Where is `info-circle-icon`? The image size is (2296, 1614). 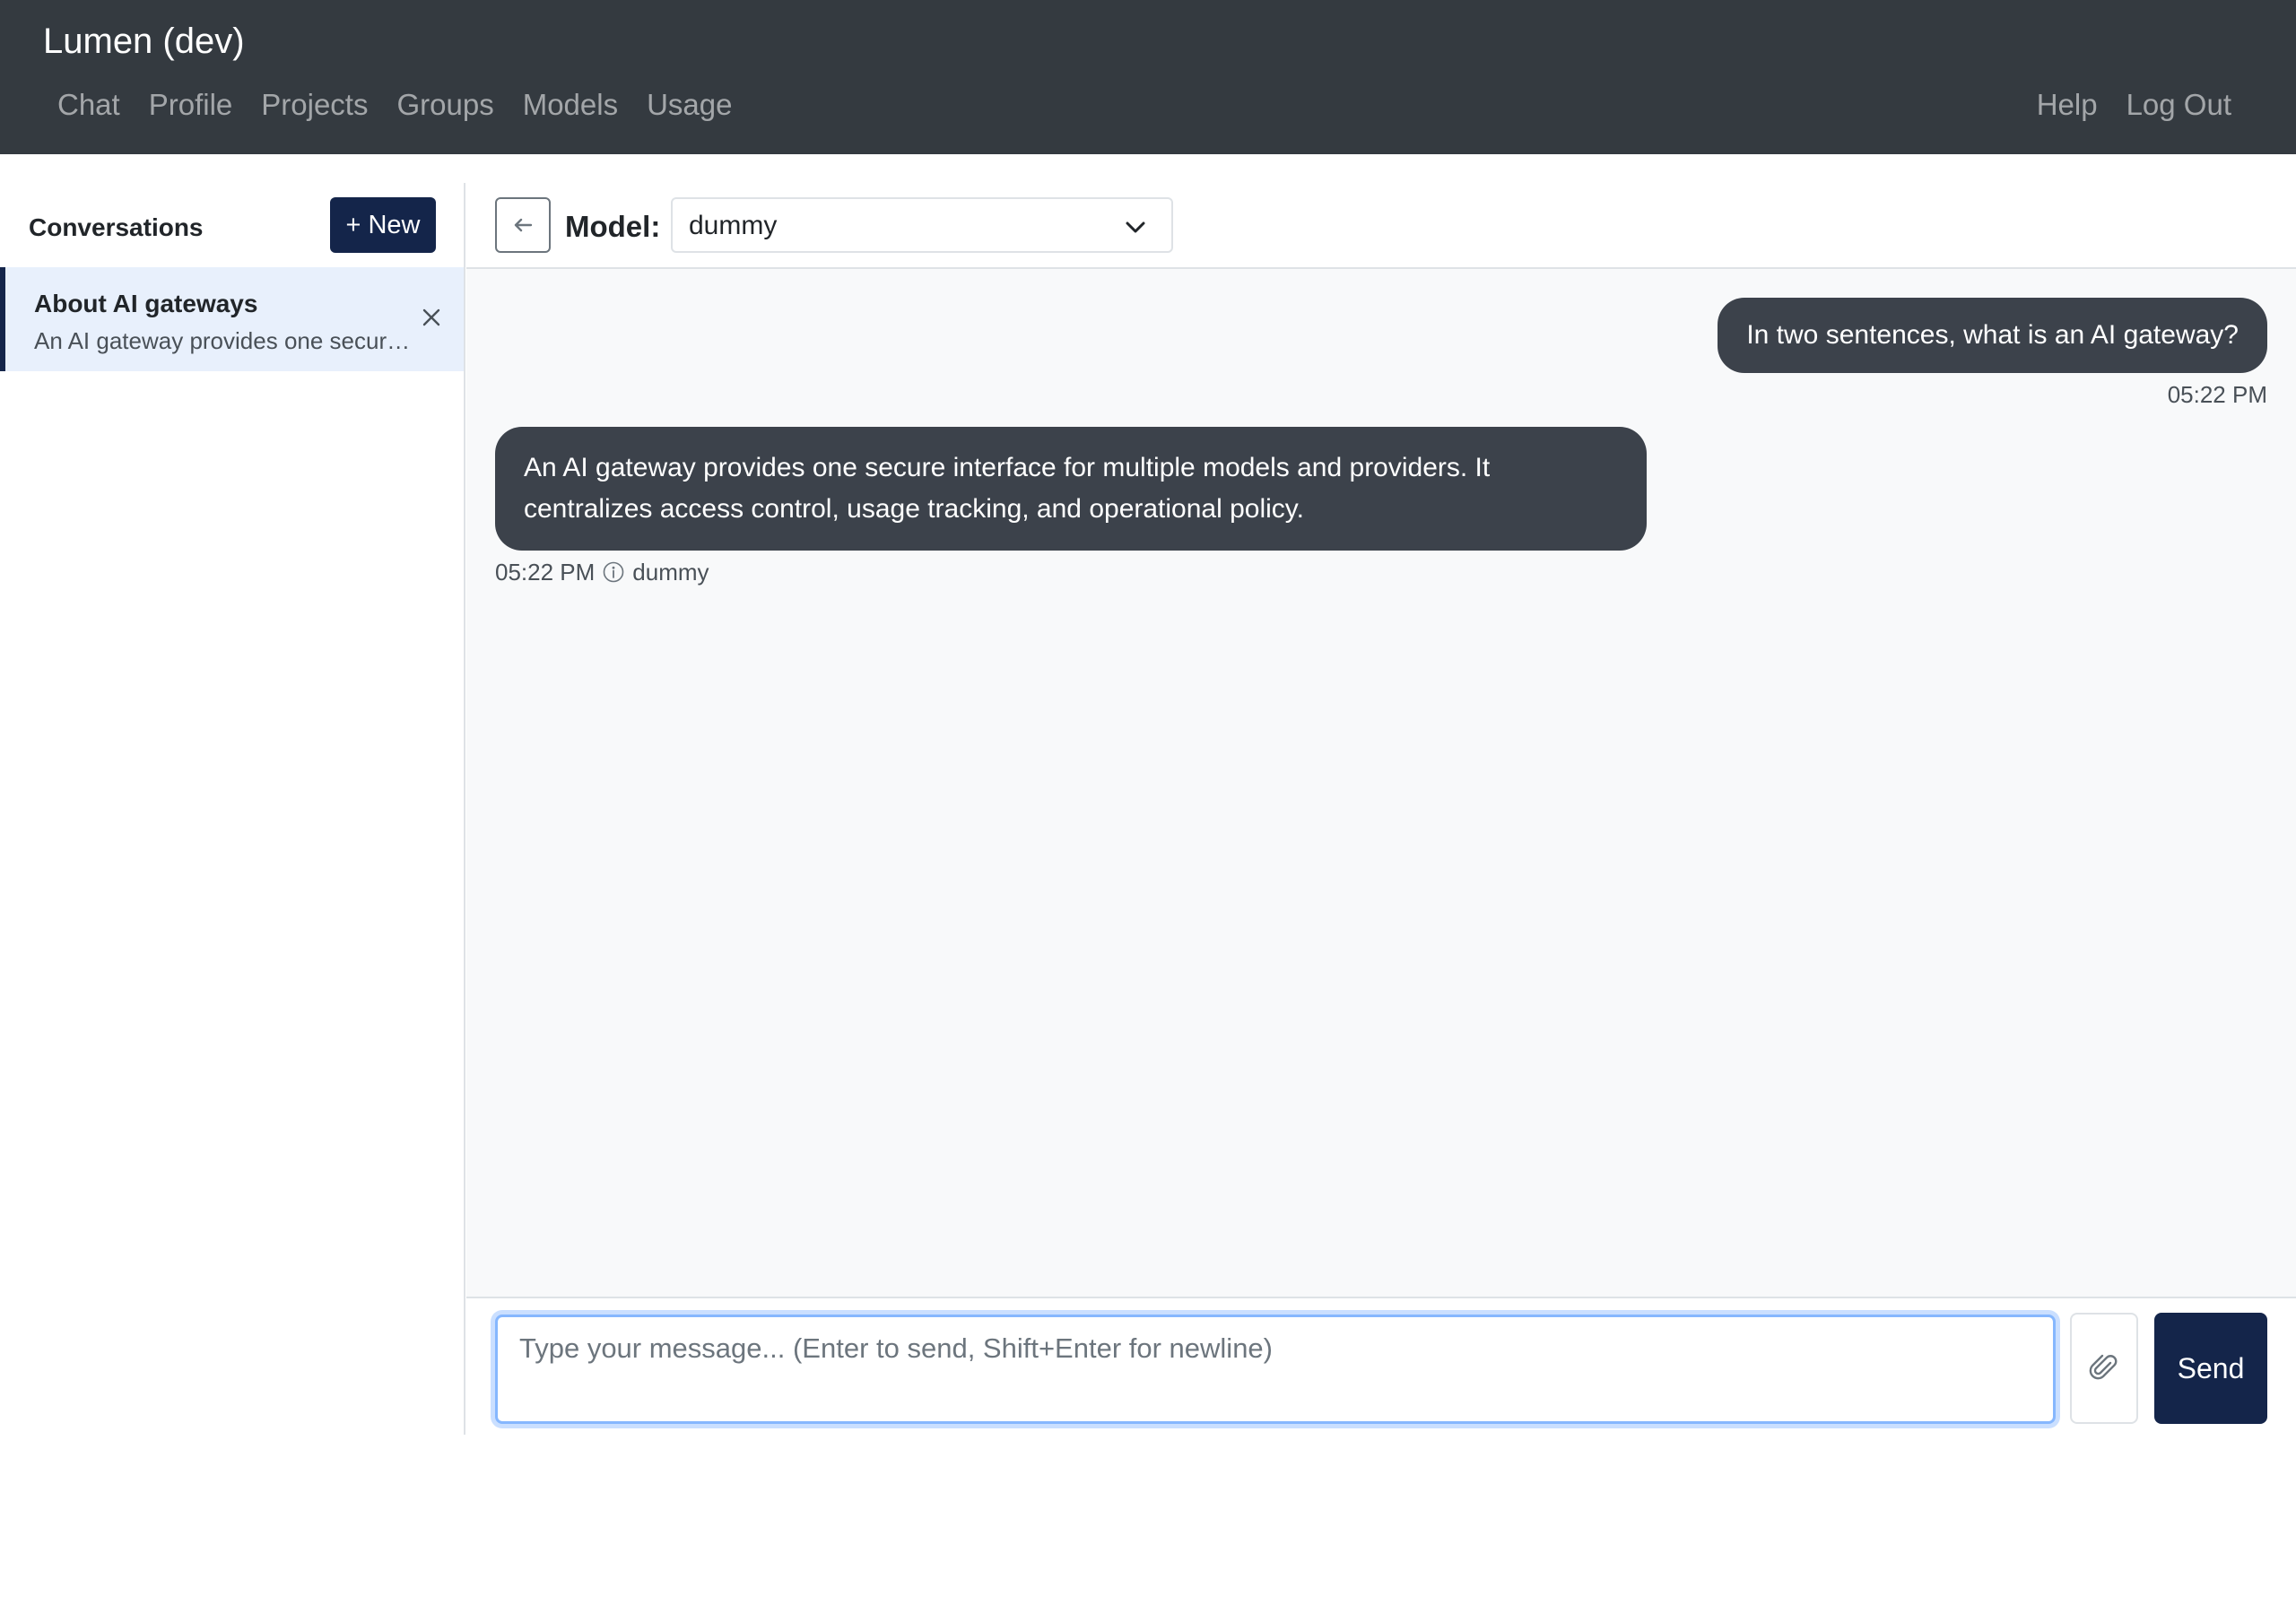 info-circle-icon is located at coordinates (613, 572).